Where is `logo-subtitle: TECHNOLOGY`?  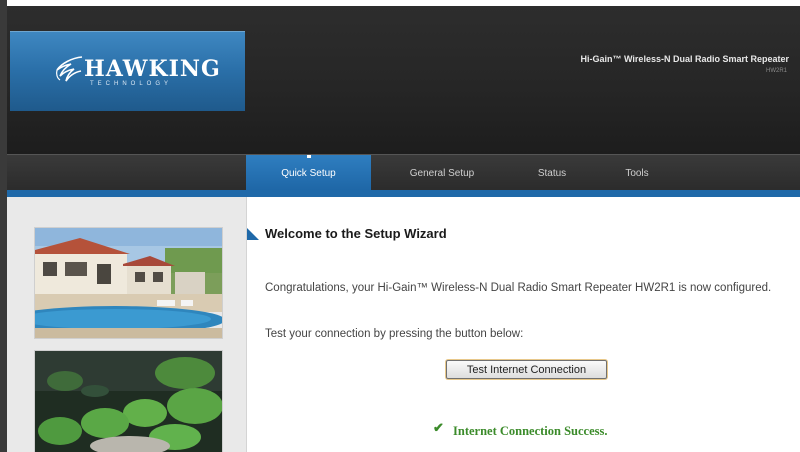
logo-subtitle: TECHNOLOGY is located at coordinates (131, 84).